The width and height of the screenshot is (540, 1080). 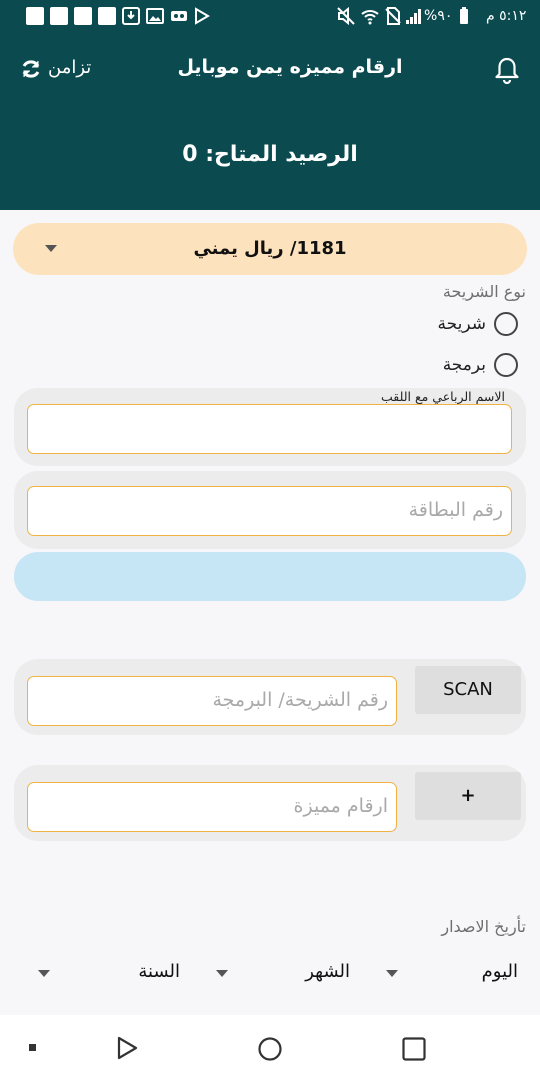 What do you see at coordinates (31, 69) in the screenshot?
I see `sync-icon` at bounding box center [31, 69].